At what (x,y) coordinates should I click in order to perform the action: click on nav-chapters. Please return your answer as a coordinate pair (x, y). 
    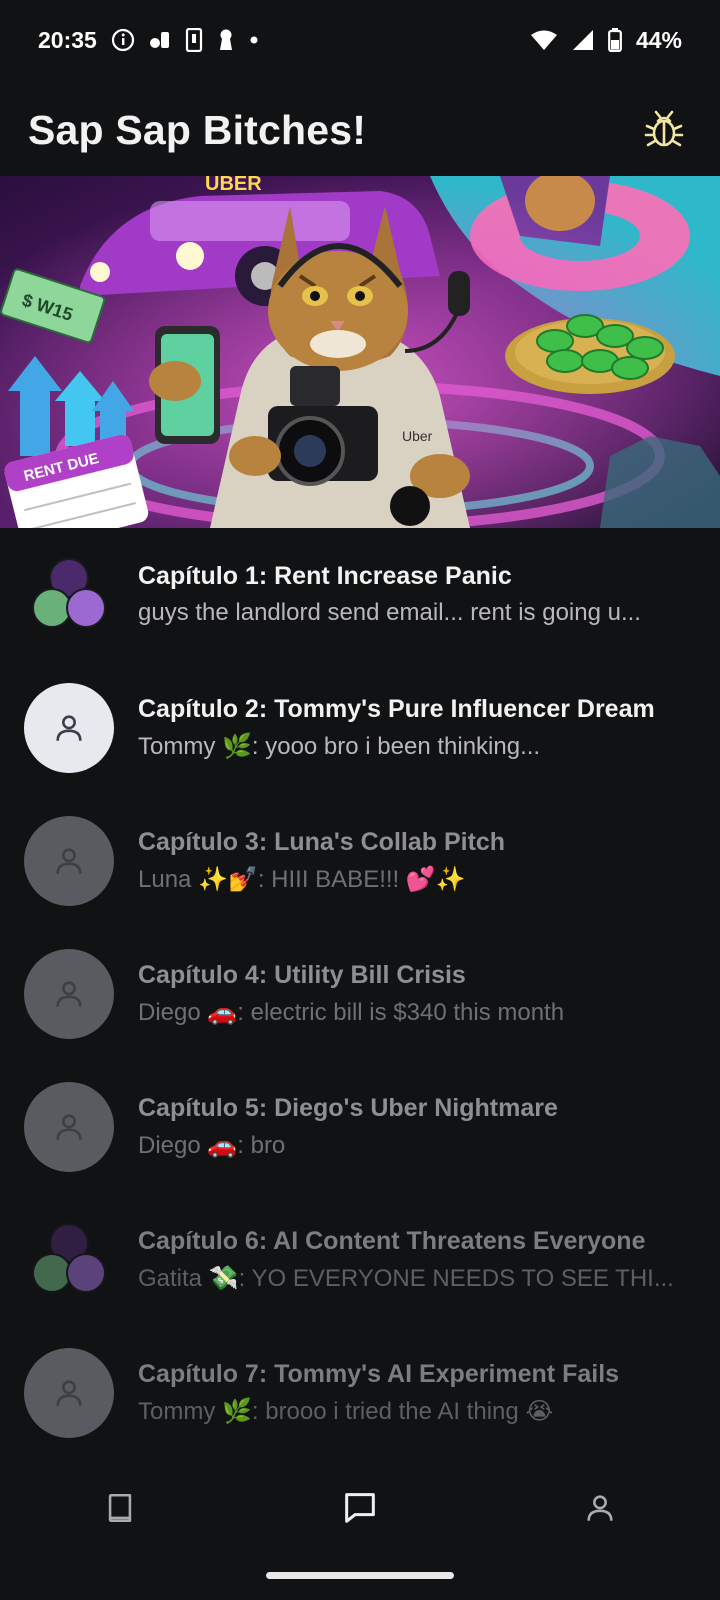
    Looking at the image, I should click on (120, 1508).